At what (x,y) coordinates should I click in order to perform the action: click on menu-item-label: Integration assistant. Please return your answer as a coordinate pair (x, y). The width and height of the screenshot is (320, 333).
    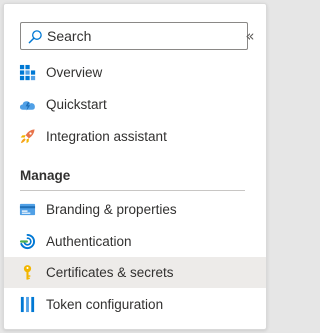
    Looking at the image, I should click on (106, 136).